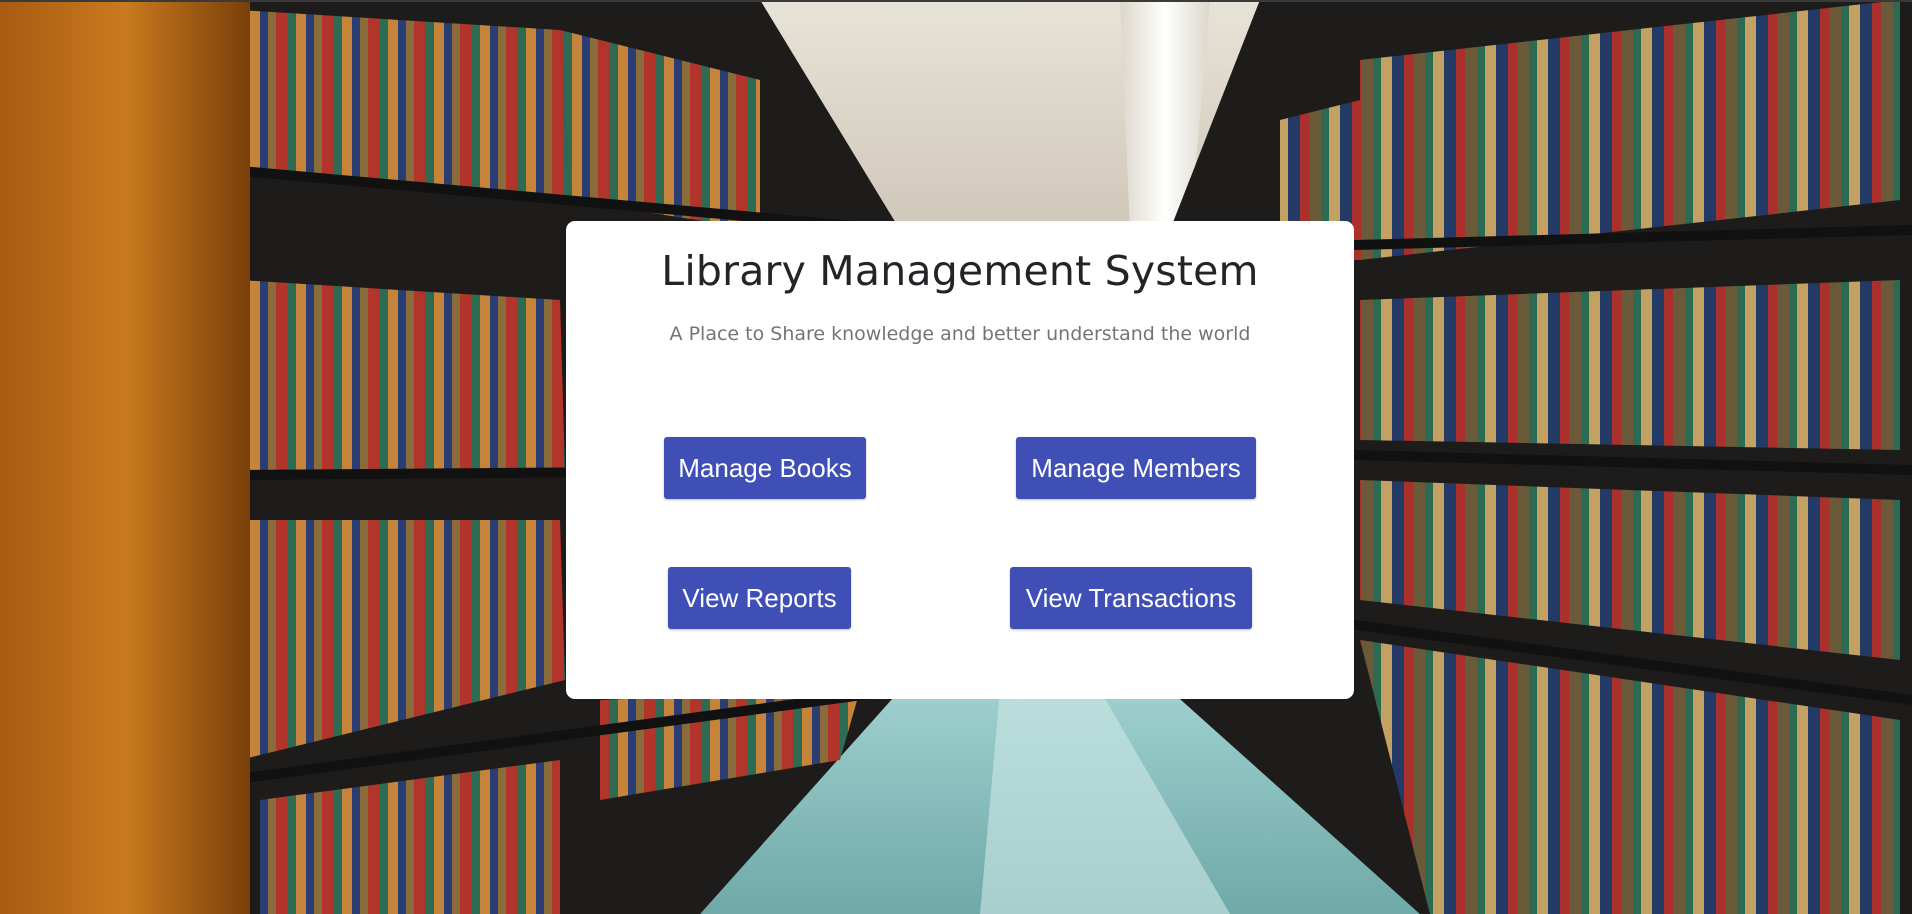 The height and width of the screenshot is (914, 1912). What do you see at coordinates (1131, 598) in the screenshot?
I see `view-transactions-button: View Transactions` at bounding box center [1131, 598].